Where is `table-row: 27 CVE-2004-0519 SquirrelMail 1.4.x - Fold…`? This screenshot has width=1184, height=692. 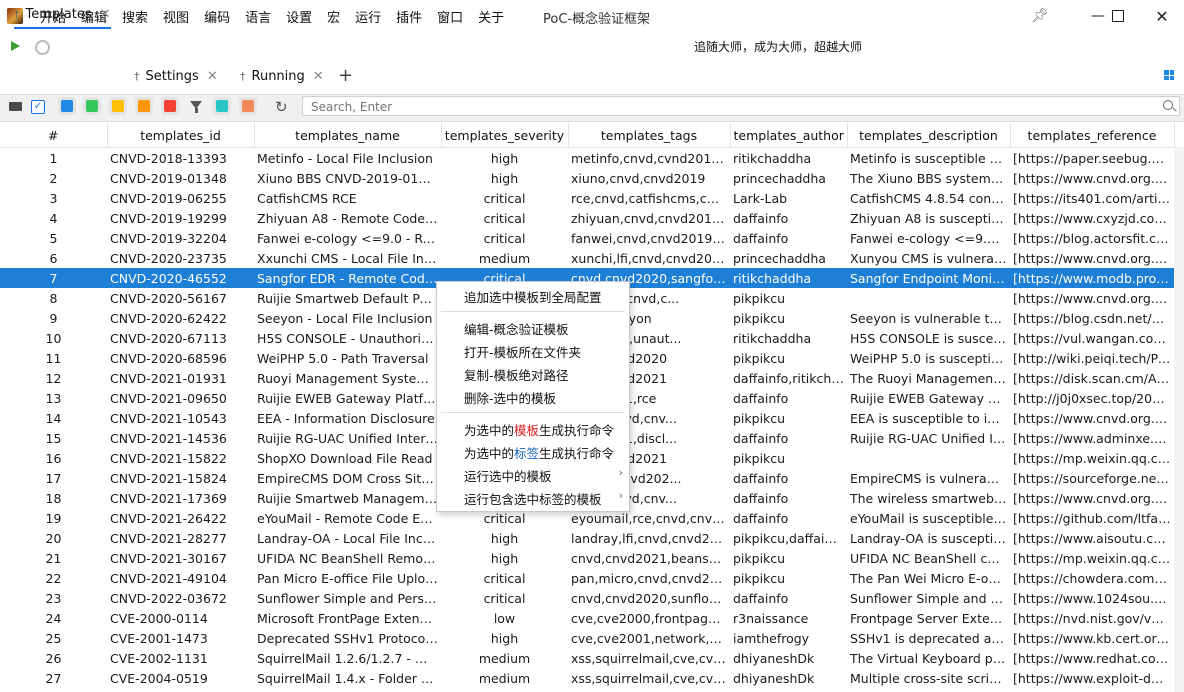 table-row: 27 CVE-2004-0519 SquirrelMail 1.4.x - Fold… is located at coordinates (587, 678).